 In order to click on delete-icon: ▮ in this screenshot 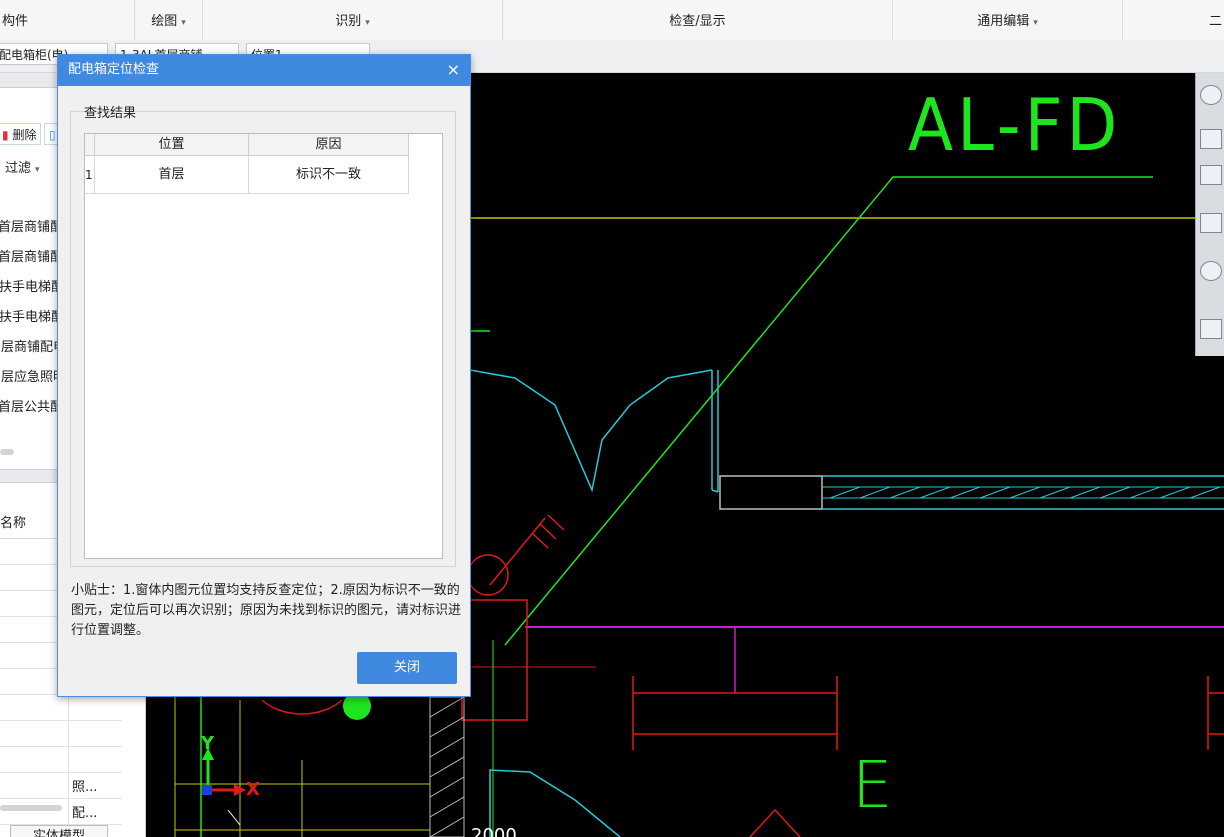, I will do `click(5, 135)`.